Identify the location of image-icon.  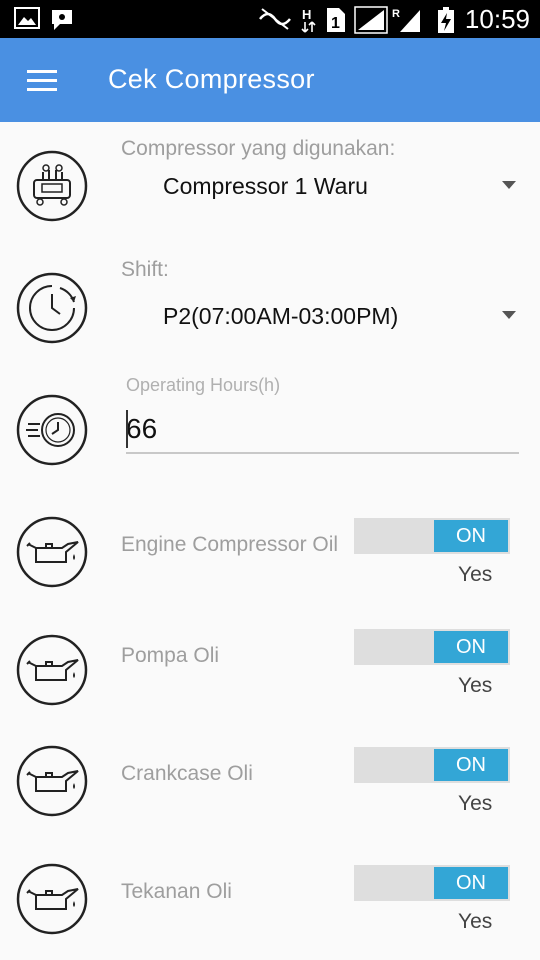
(27, 18).